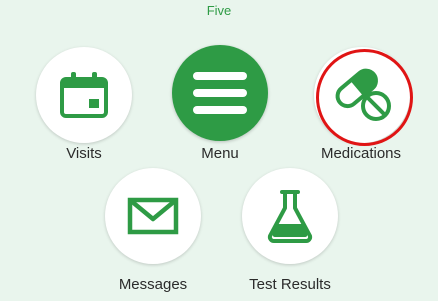  I want to click on partial-label: Five, so click(219, 10).